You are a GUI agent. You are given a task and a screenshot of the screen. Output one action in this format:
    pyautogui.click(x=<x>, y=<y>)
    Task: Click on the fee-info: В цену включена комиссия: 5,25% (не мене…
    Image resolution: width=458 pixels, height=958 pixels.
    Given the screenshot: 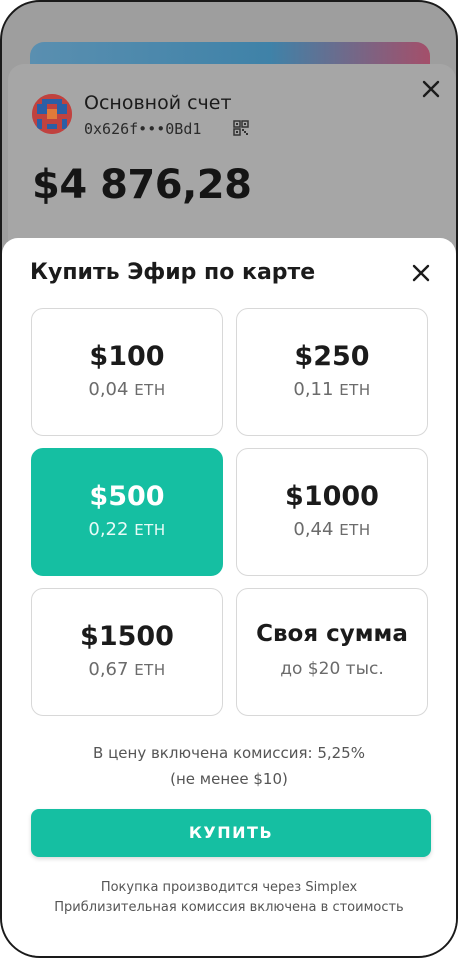 What is the action you would take?
    pyautogui.click(x=229, y=766)
    